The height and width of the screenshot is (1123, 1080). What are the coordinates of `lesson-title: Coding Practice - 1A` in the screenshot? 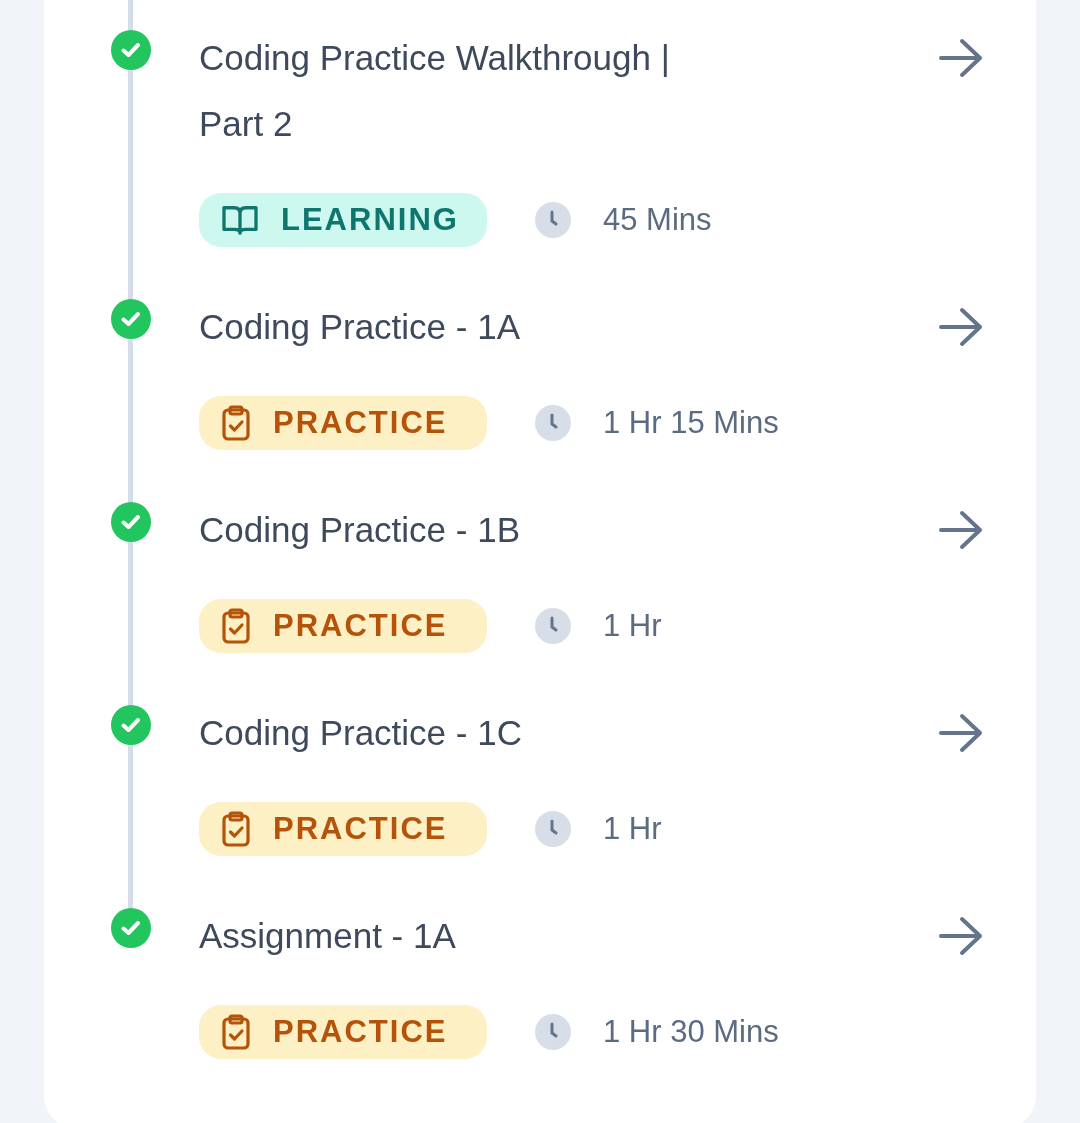 It's located at (360, 327).